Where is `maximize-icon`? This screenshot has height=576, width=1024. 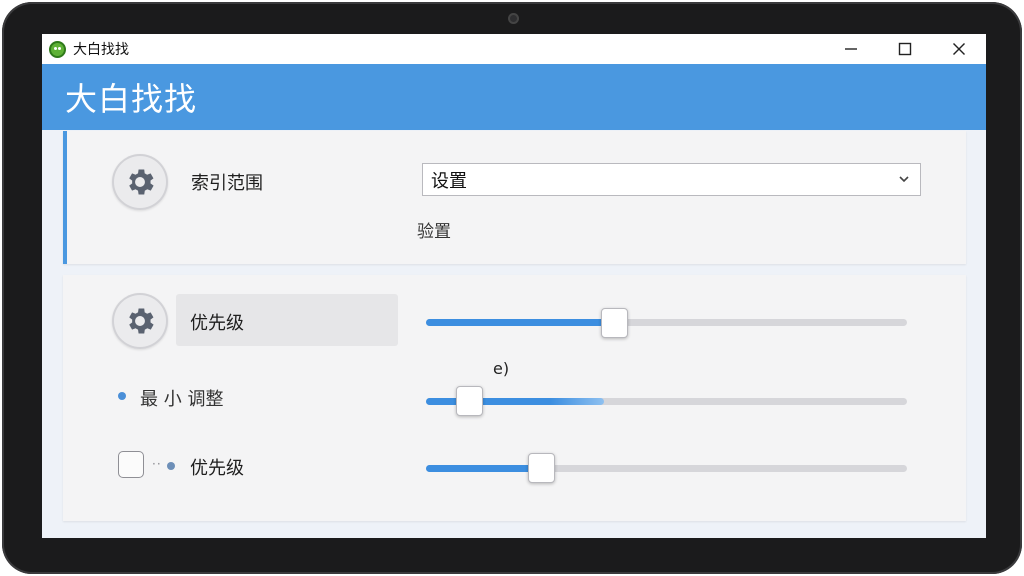
maximize-icon is located at coordinates (905, 49).